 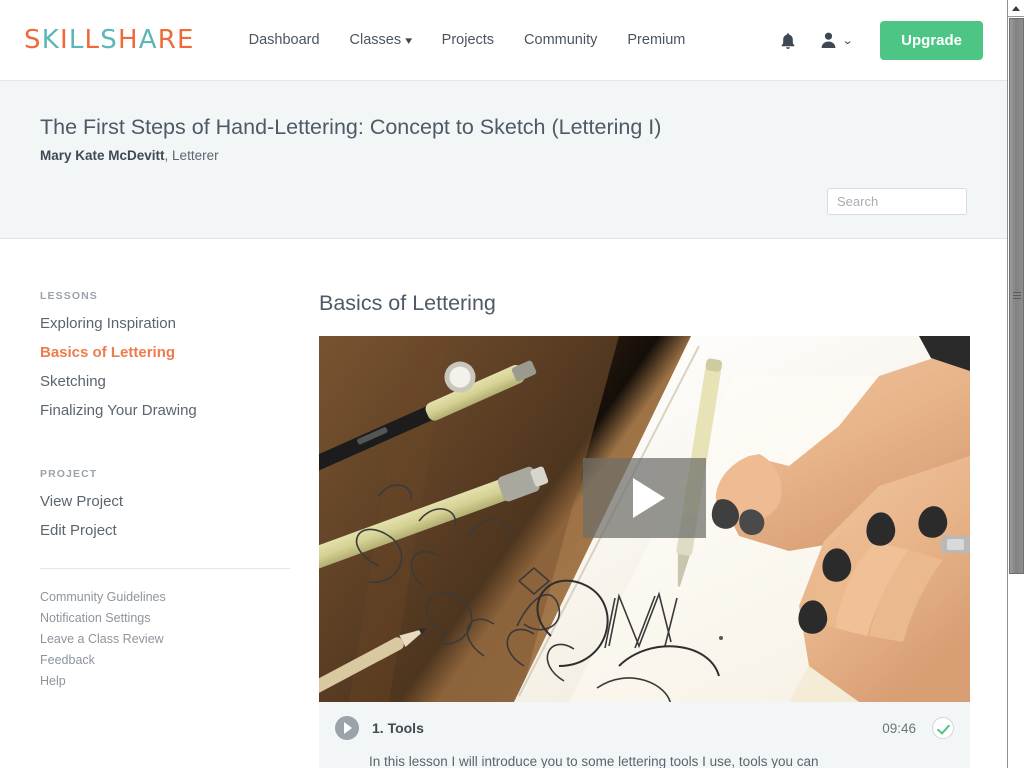 I want to click on sidebar-project-heading: PROJECT, so click(x=69, y=474).